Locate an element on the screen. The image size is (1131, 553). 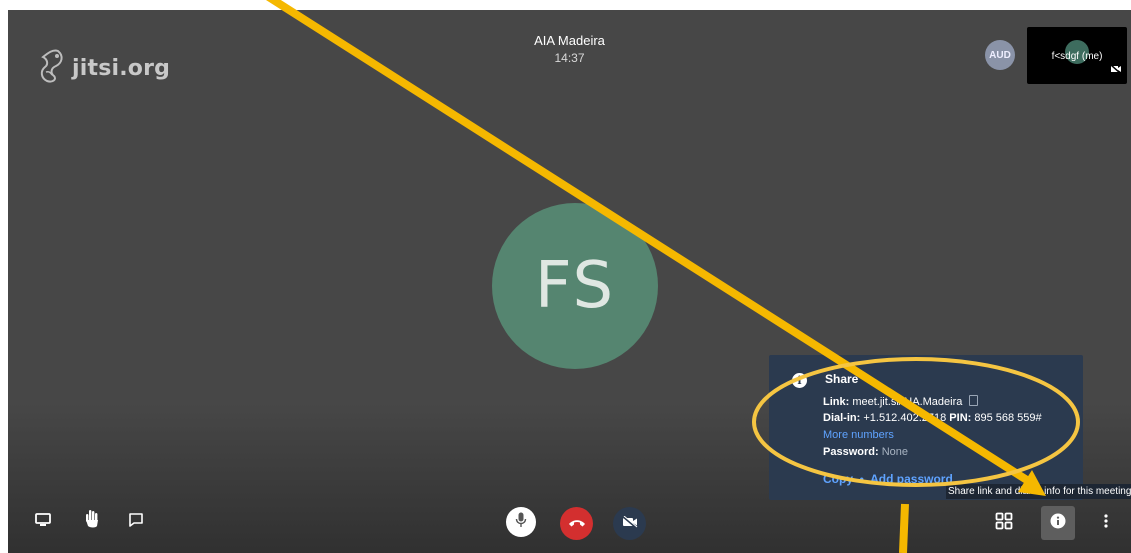
screen-share-button is located at coordinates (43, 522).